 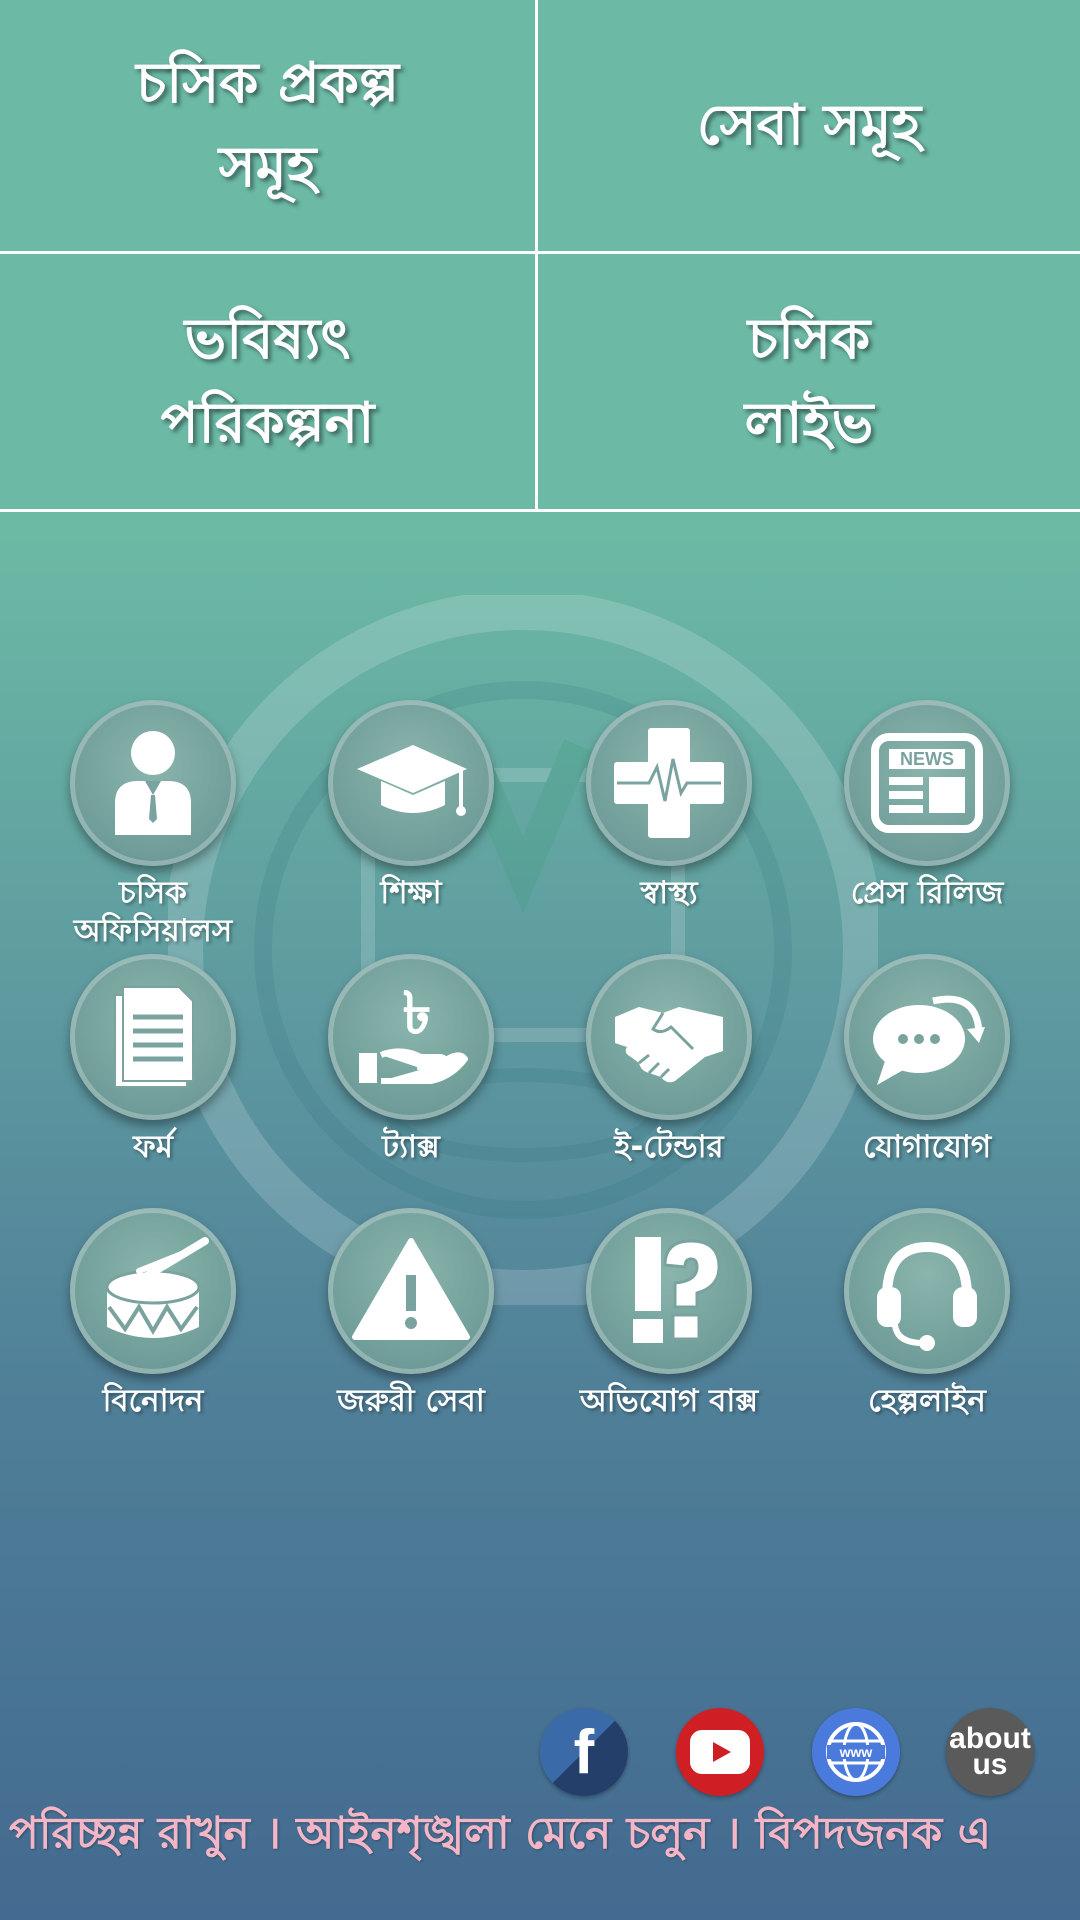 I want to click on service-complaint-box: অভিযোগ বাক্স, so click(x=669, y=1335).